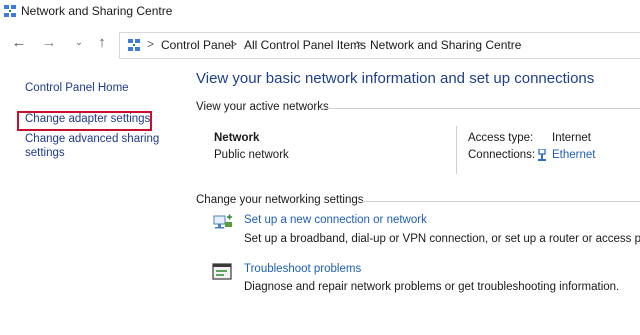 The width and height of the screenshot is (640, 335). Describe the element at coordinates (222, 271) in the screenshot. I see `troubleshoot-icon` at that location.